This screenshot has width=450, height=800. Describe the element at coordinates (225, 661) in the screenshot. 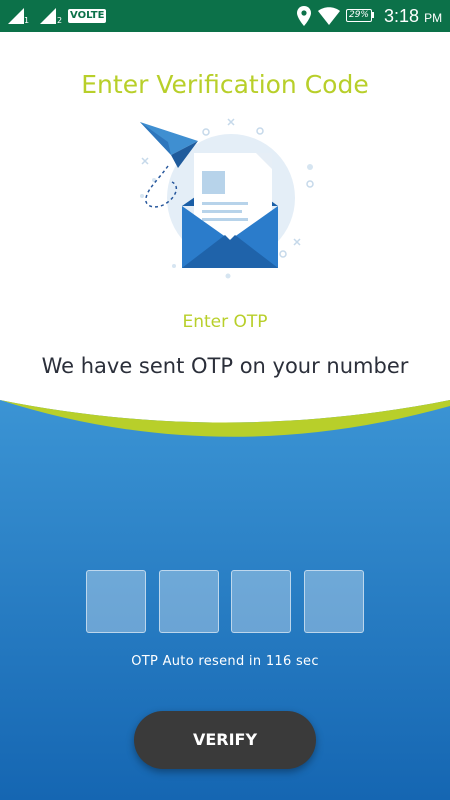

I see `otp-resend-timer: OTP Auto resend in 116 sec` at that location.